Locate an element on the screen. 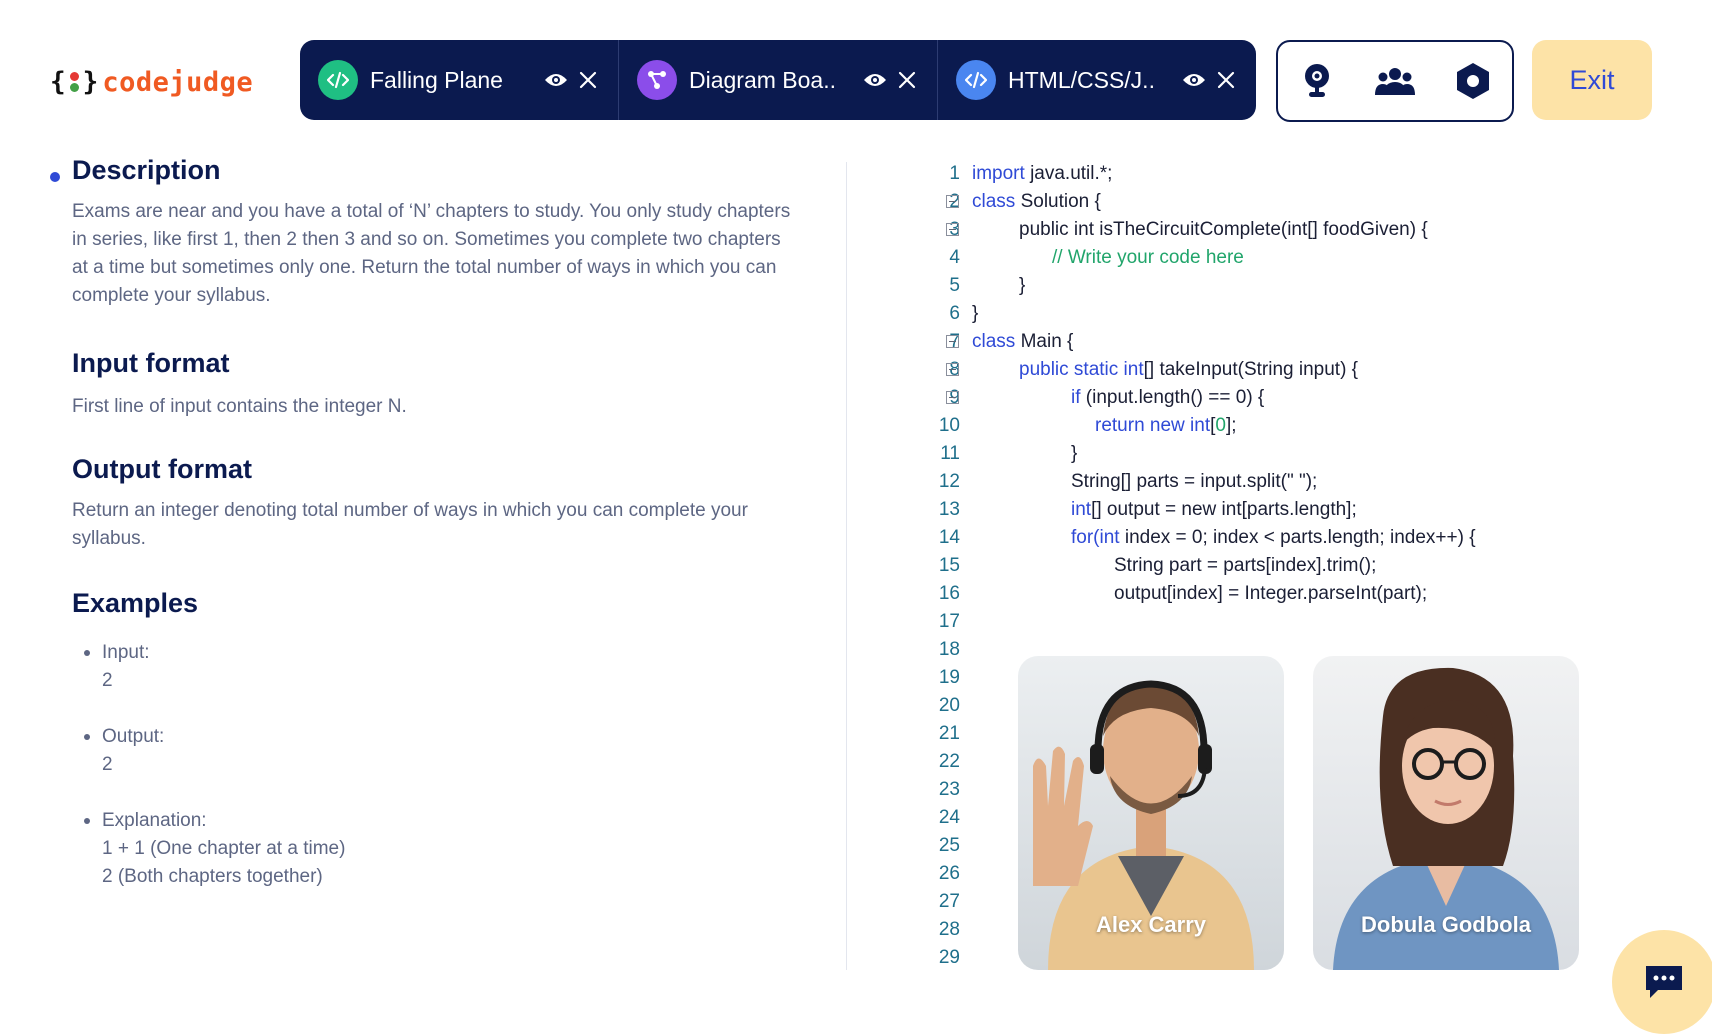 The image size is (1712, 1034). logo-brace-left: { is located at coordinates (58, 82).